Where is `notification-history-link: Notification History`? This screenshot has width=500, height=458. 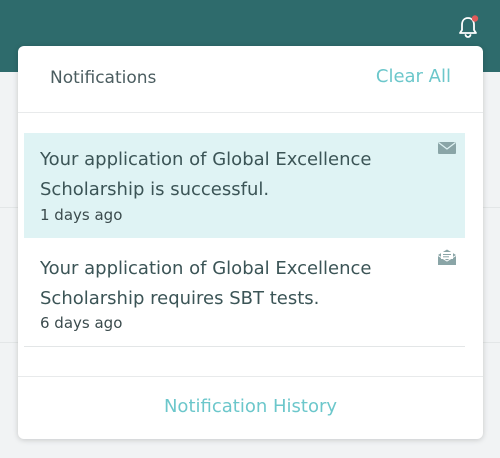
notification-history-link: Notification History is located at coordinates (250, 406).